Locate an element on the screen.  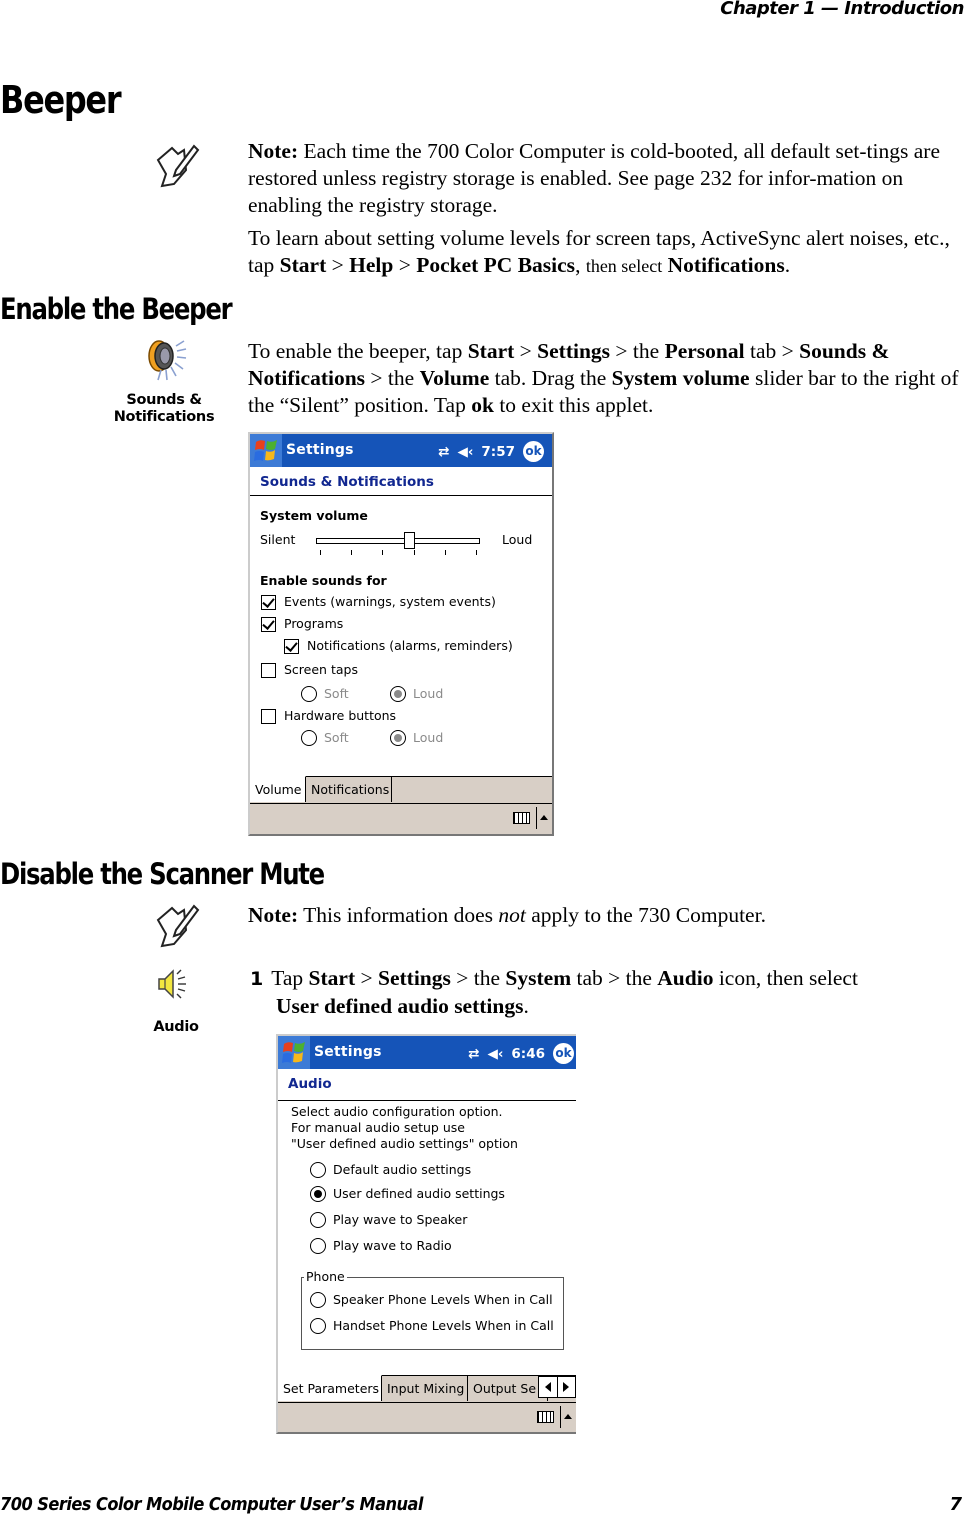
hardware-soft-radio is located at coordinates (309, 738).